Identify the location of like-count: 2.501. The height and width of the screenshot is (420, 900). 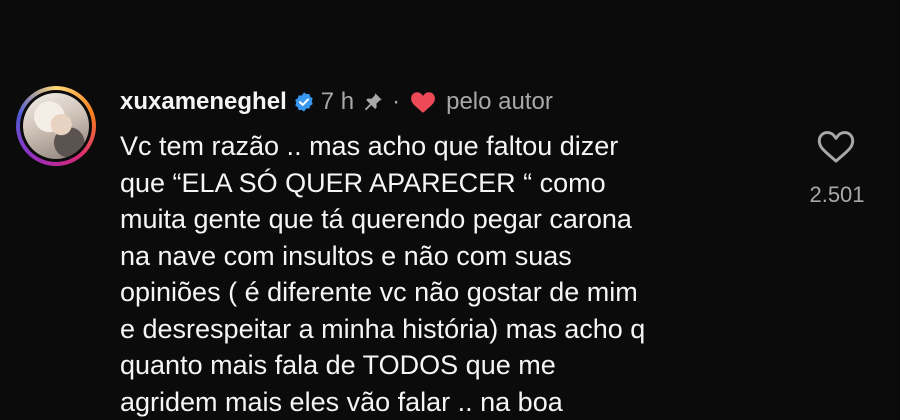
(837, 194).